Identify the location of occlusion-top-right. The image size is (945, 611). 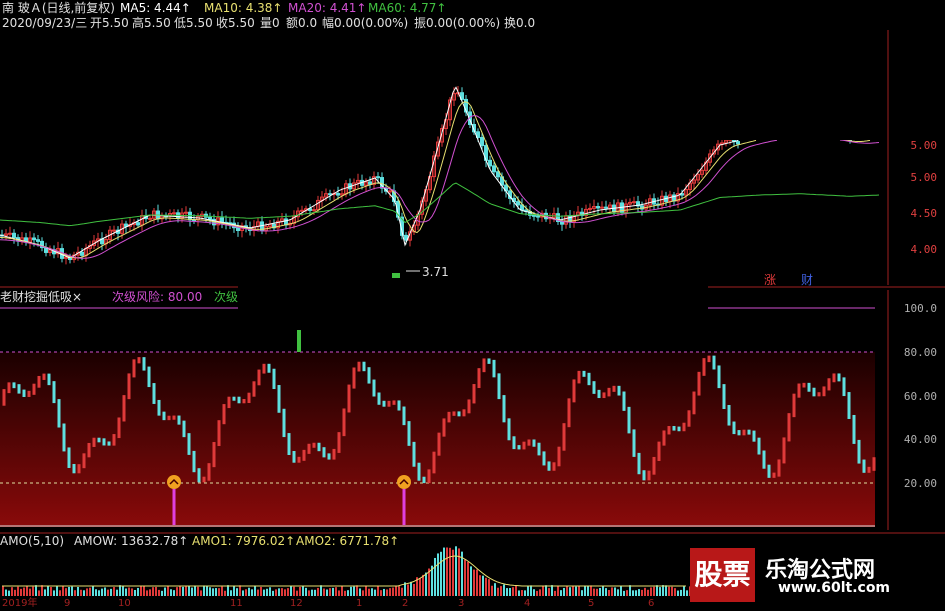
(710, 70).